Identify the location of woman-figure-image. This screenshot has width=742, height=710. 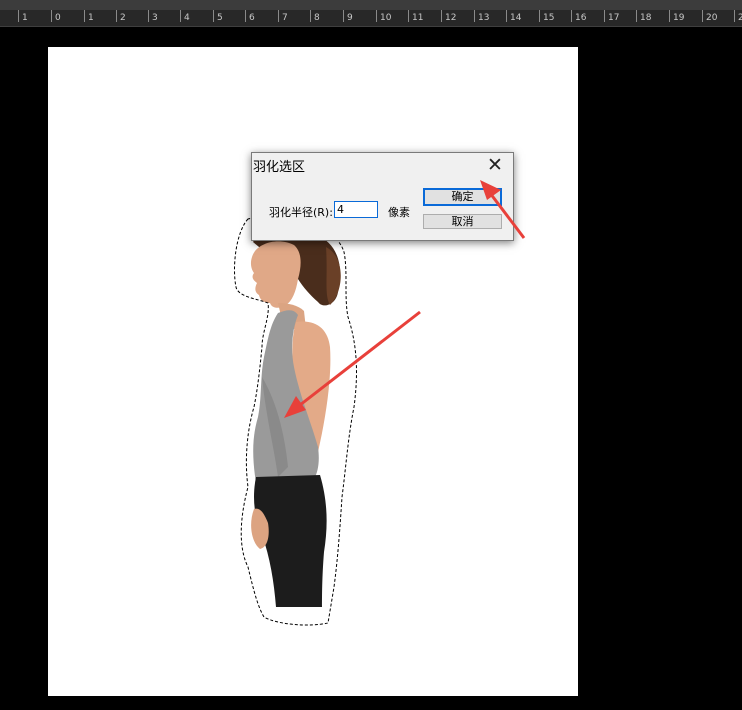
(295, 420).